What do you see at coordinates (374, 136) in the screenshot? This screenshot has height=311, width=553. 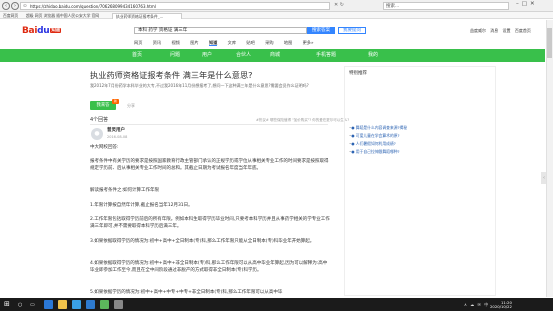 I see `sidebar-link: ● 可爱儿童在学会算术的原?` at bounding box center [374, 136].